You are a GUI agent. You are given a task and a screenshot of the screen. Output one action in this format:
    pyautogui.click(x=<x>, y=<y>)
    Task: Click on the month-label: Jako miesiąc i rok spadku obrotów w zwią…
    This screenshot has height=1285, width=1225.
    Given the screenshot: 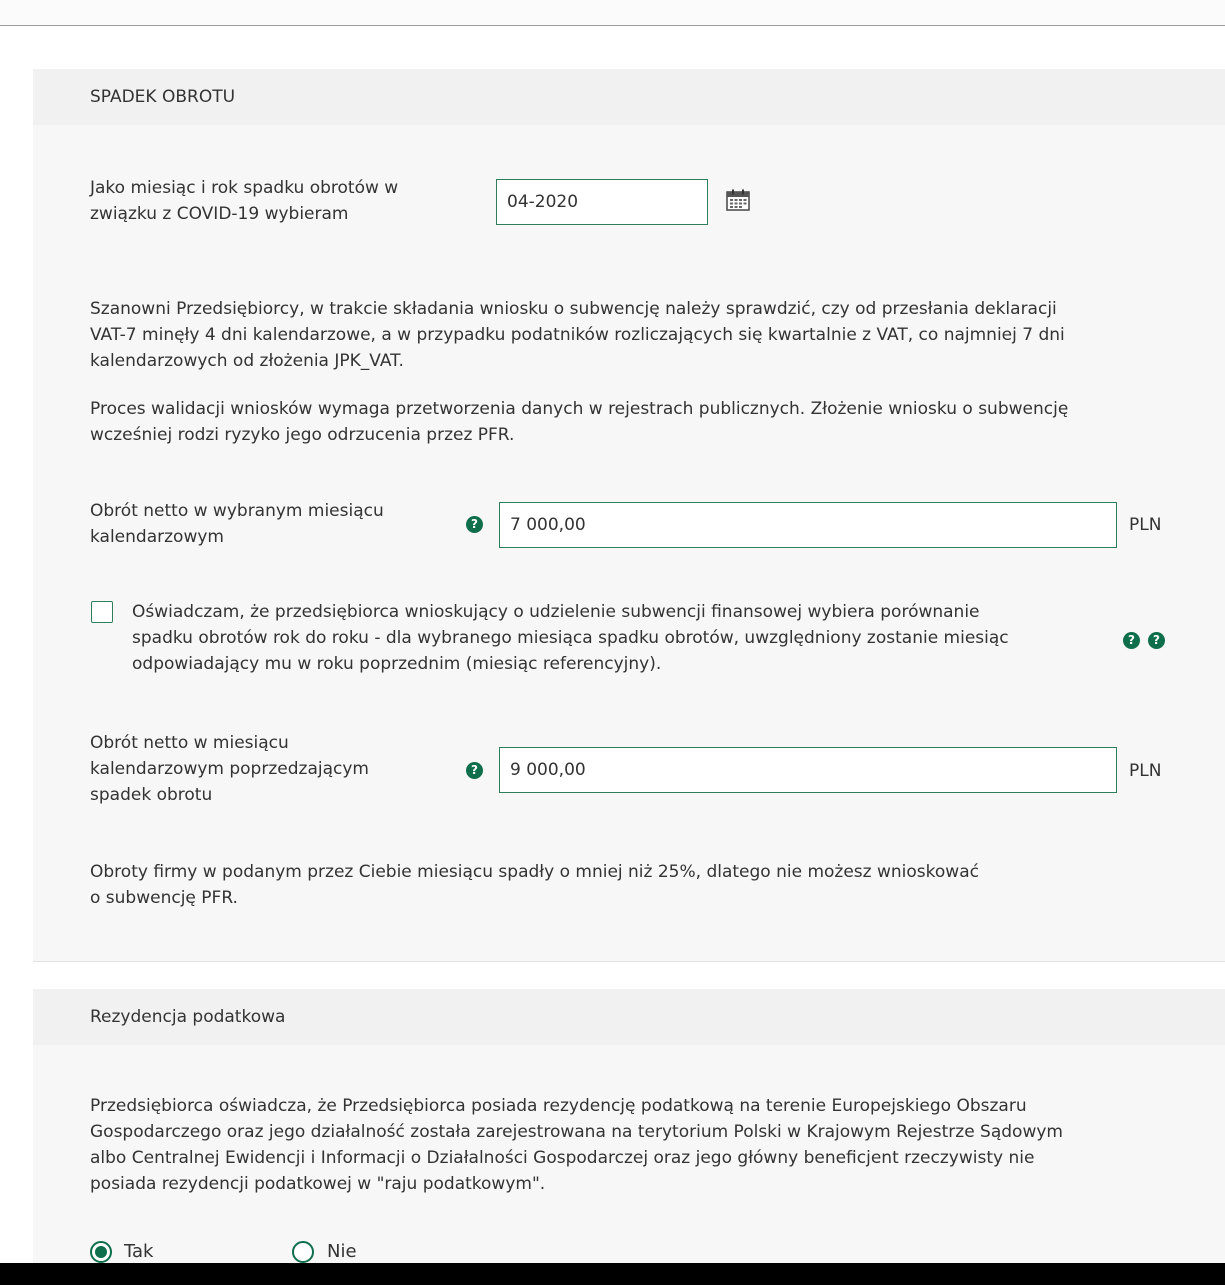 What is the action you would take?
    pyautogui.click(x=244, y=201)
    